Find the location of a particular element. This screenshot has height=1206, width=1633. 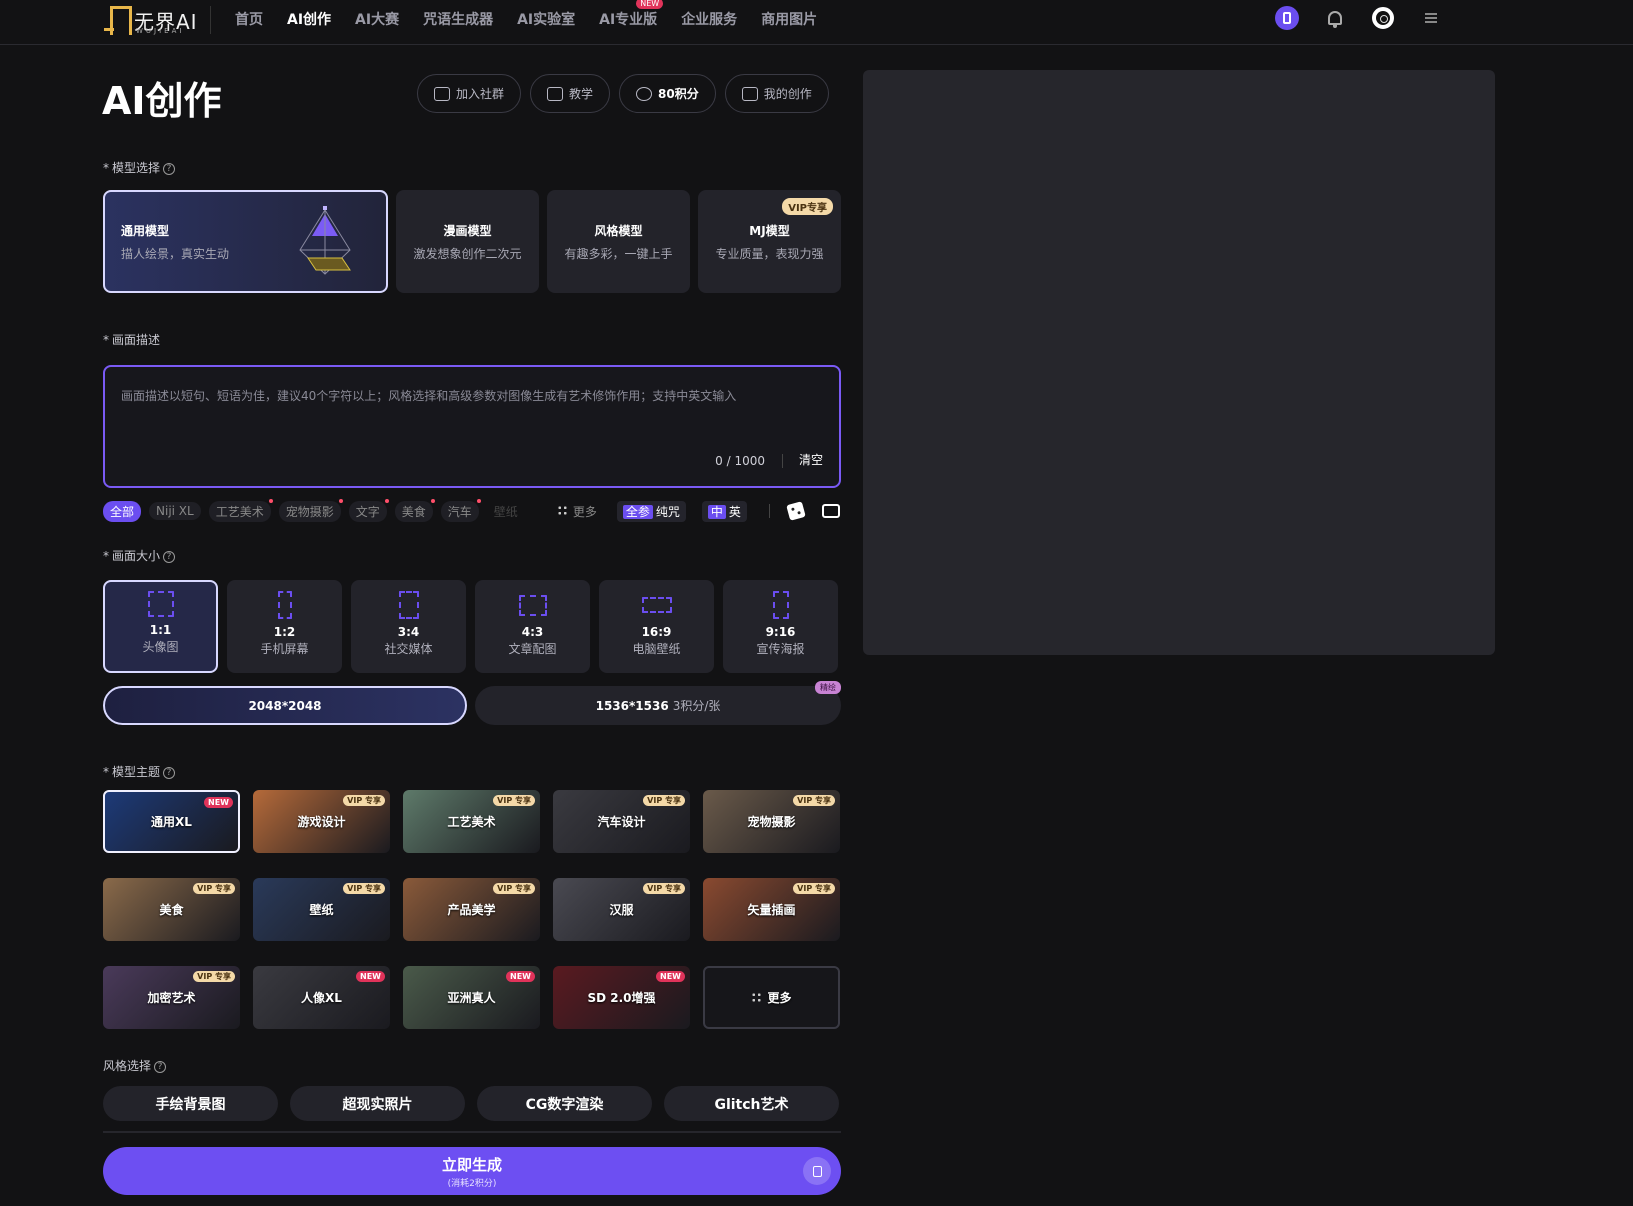

nav-item-prompt-generator: 咒语生成器 is located at coordinates (458, 19).